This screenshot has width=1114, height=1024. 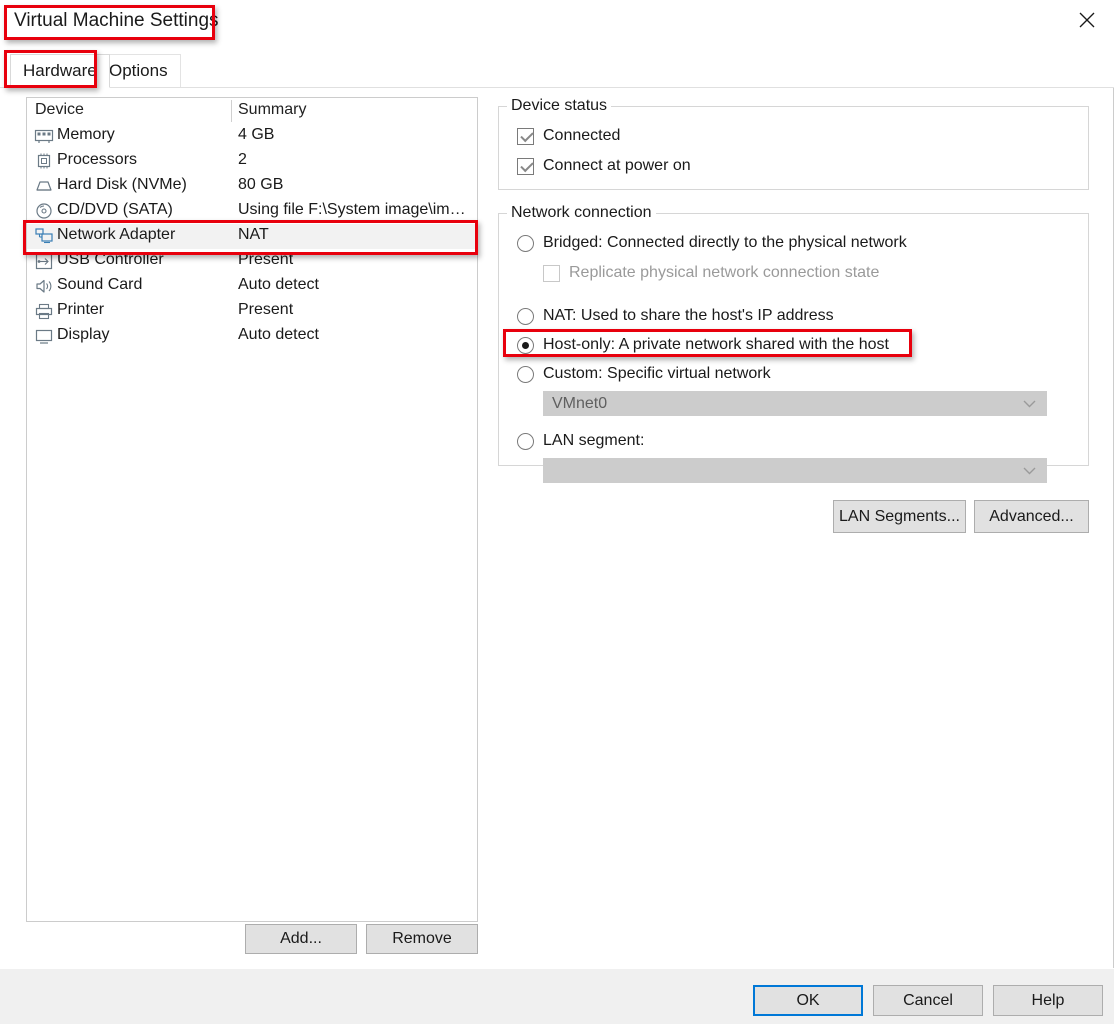 I want to click on title-bar: Virtual Machine Settings, so click(x=557, y=22).